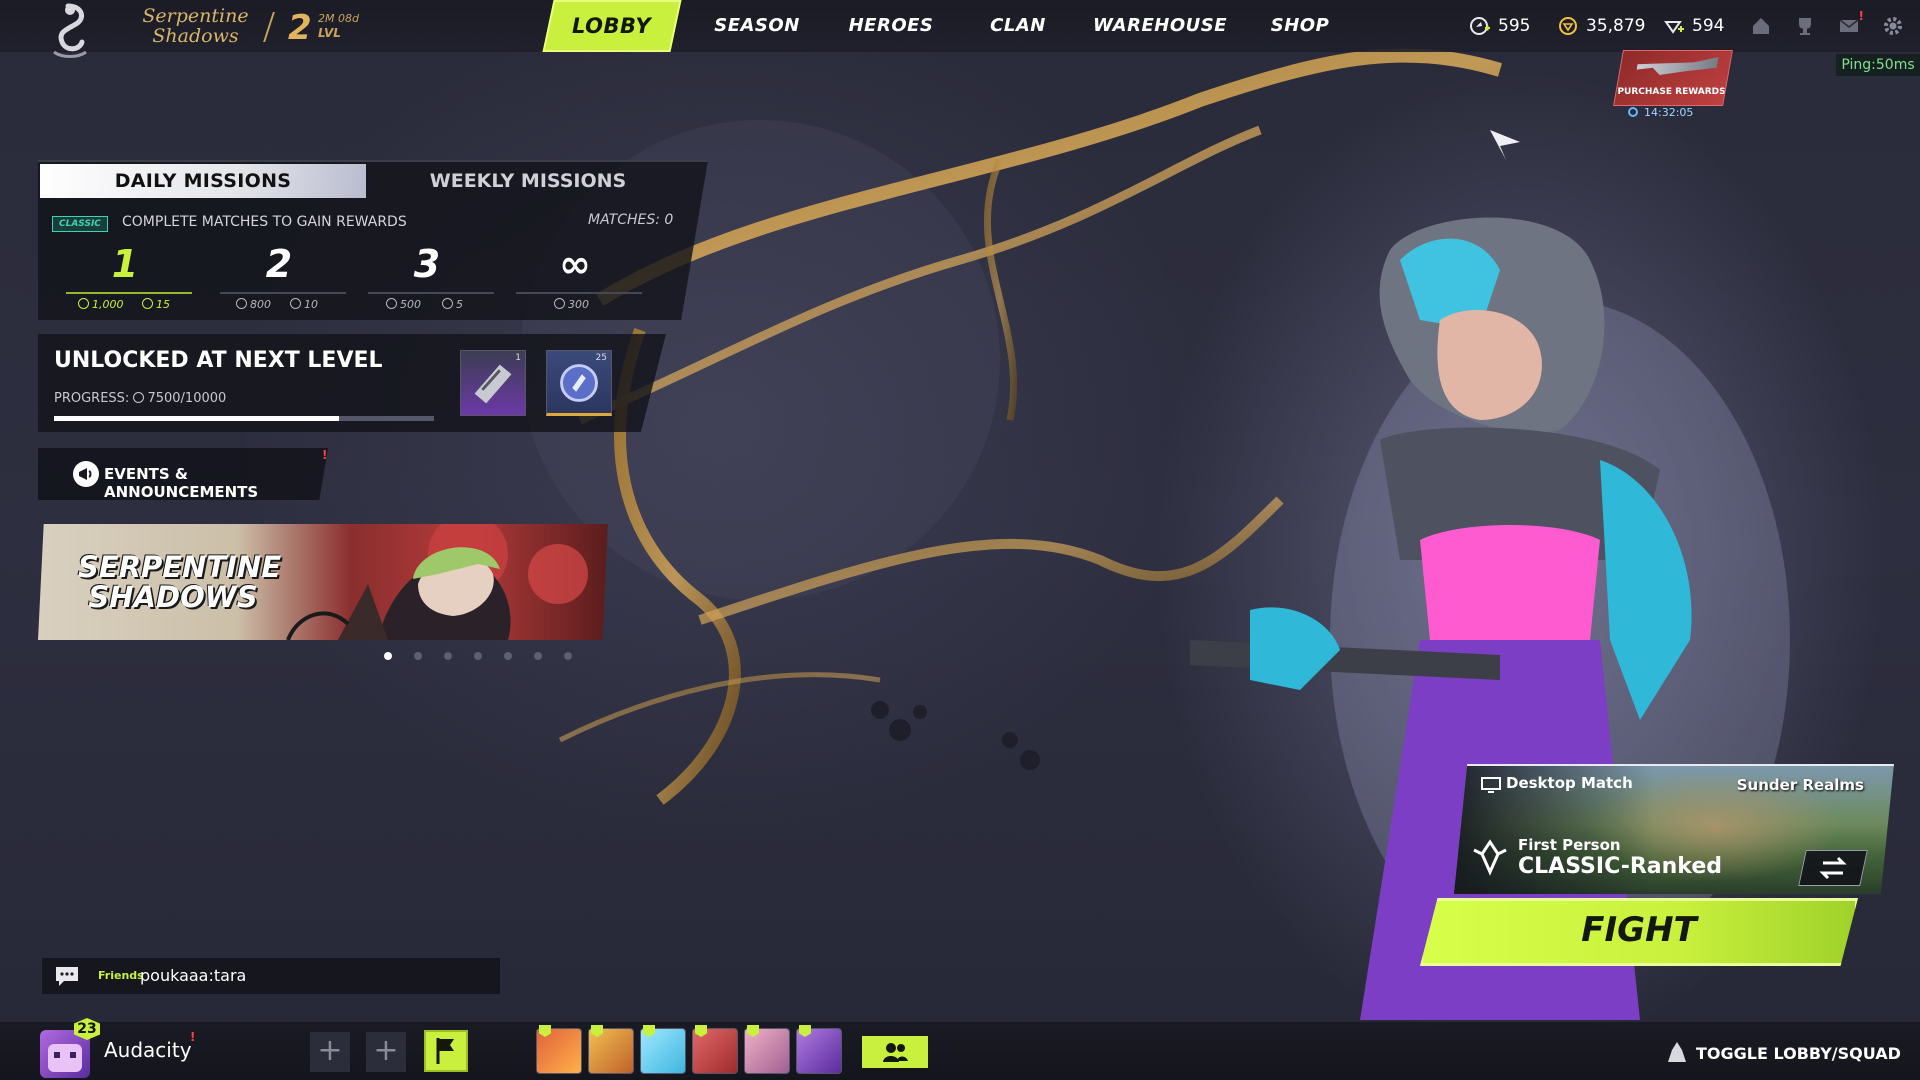 The width and height of the screenshot is (1920, 1080). Describe the element at coordinates (1798, 1053) in the screenshot. I see `toggle-lobby-squad-button: TOGGLE LOBBY/SQUAD` at that location.